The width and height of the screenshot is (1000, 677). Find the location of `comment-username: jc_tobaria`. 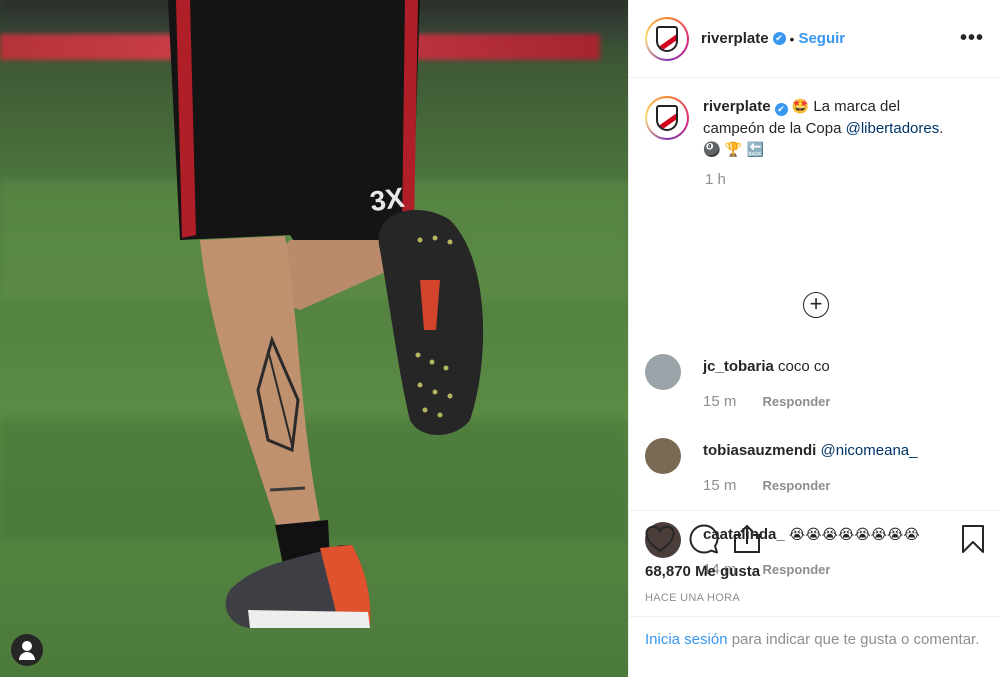

comment-username: jc_tobaria is located at coordinates (738, 366).